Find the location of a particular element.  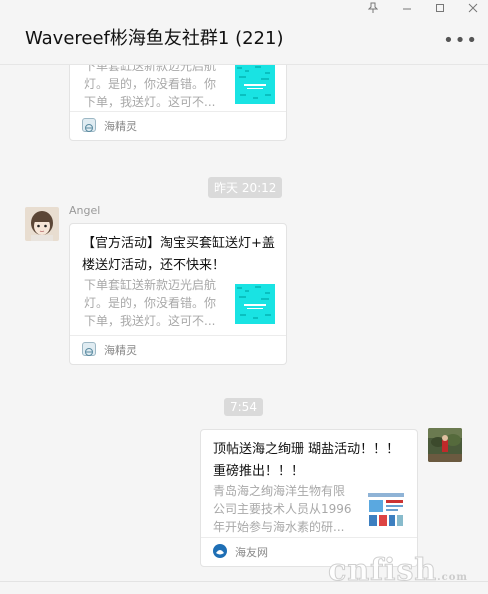

card-title: 顶帖送海之绚珊 瑚盐活动！！！重磅推出！！！ is located at coordinates (306, 460).